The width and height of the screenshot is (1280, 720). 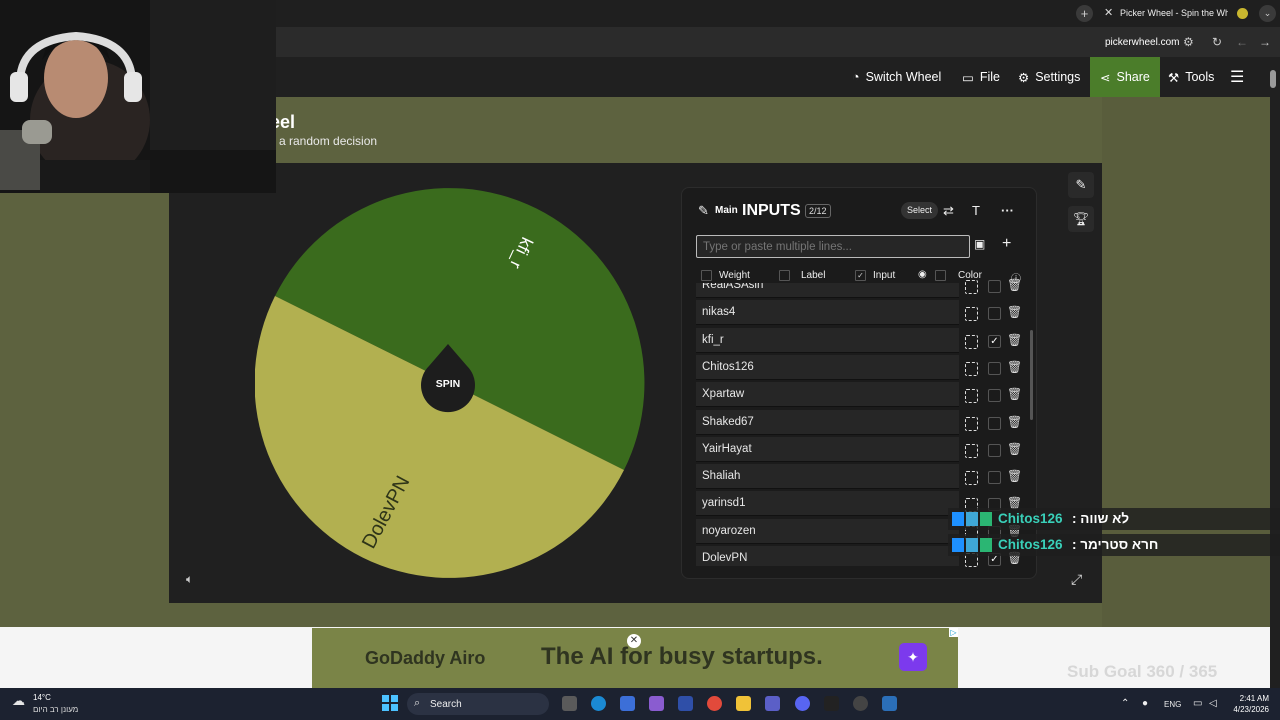 I want to click on edit-wheel-icon: ✎, so click(x=703, y=211).